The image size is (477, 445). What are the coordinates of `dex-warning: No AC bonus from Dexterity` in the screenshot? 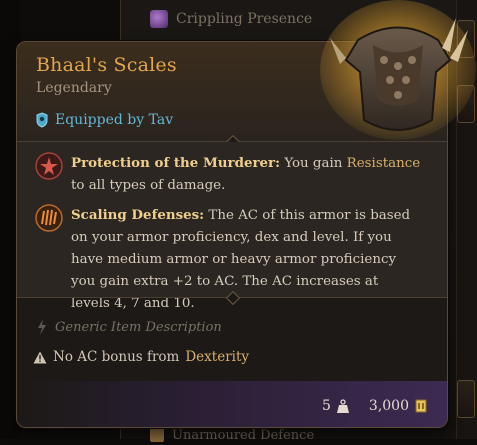 It's located at (141, 357).